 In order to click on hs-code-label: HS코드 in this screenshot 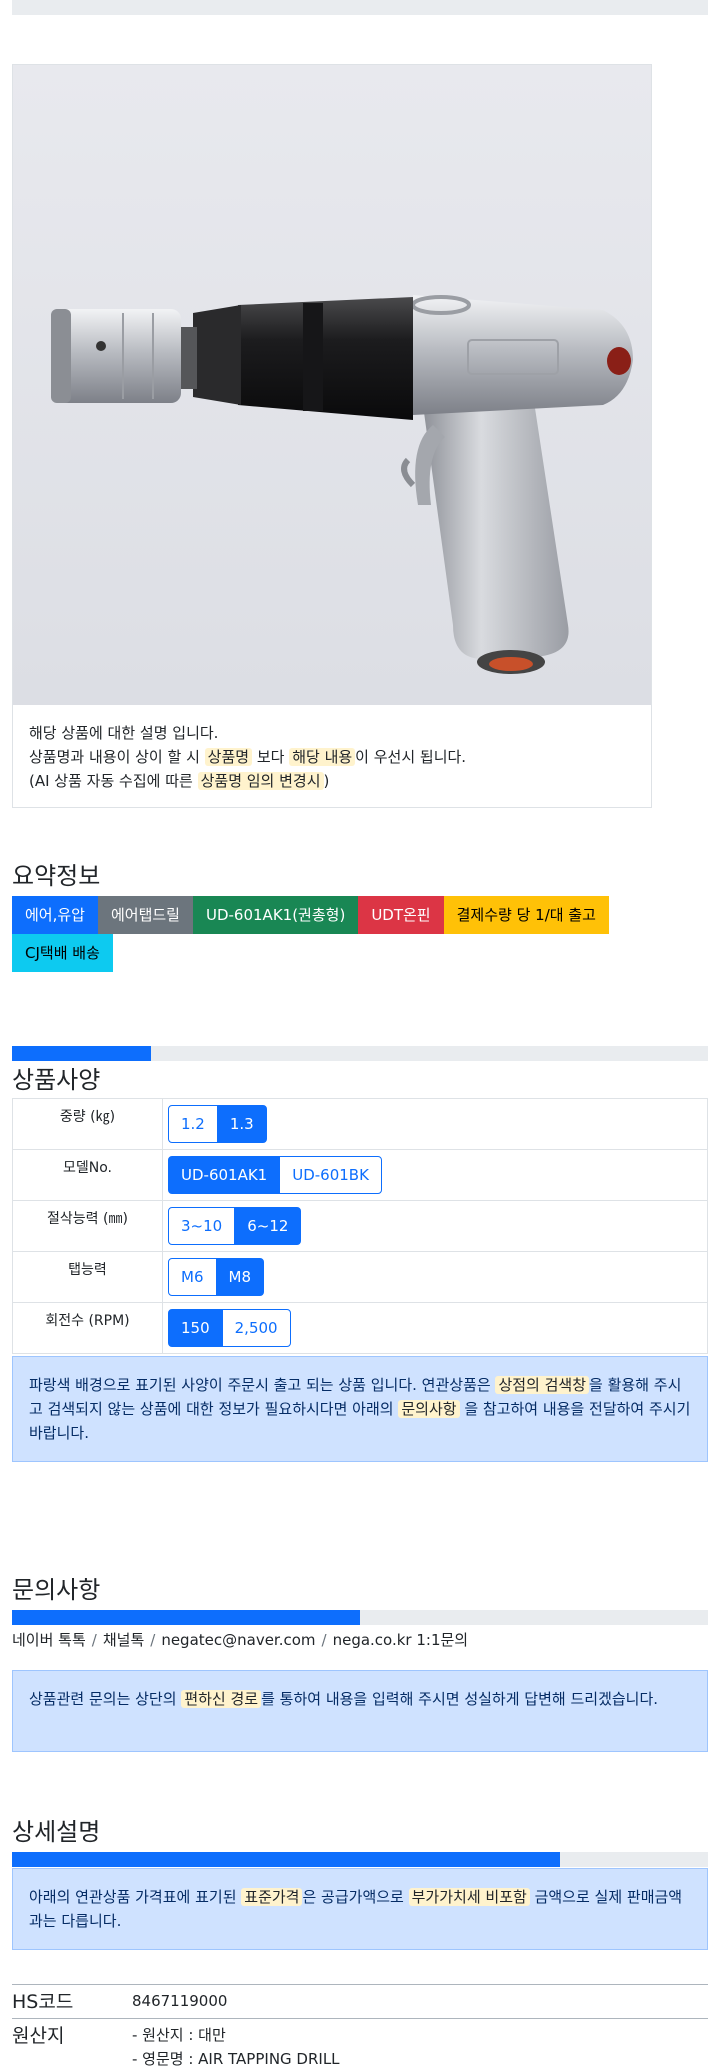, I will do `click(43, 2002)`.